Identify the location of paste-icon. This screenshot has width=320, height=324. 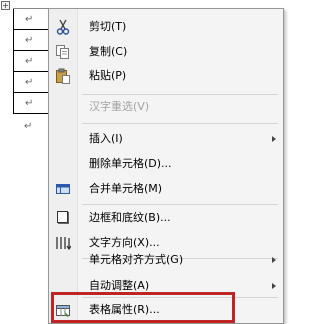
(63, 76).